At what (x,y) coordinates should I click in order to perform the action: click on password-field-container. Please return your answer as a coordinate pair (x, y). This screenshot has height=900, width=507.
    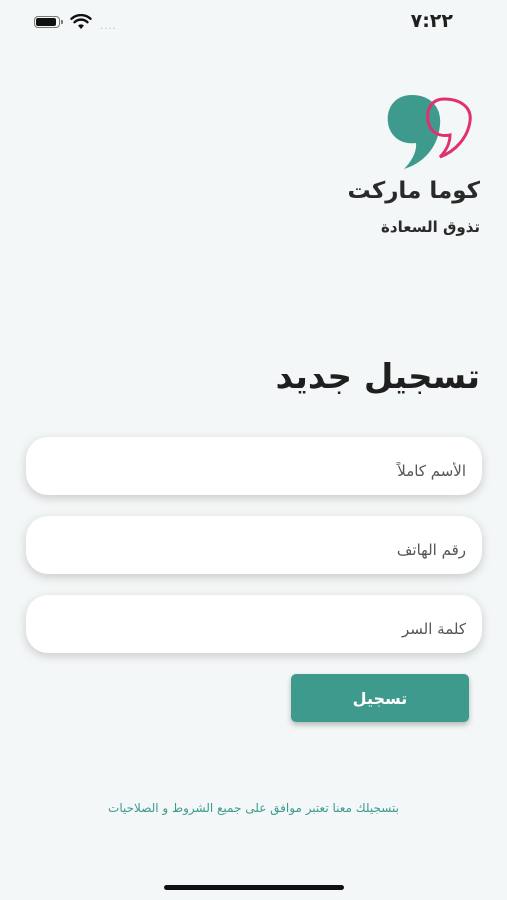
    Looking at the image, I should click on (254, 624).